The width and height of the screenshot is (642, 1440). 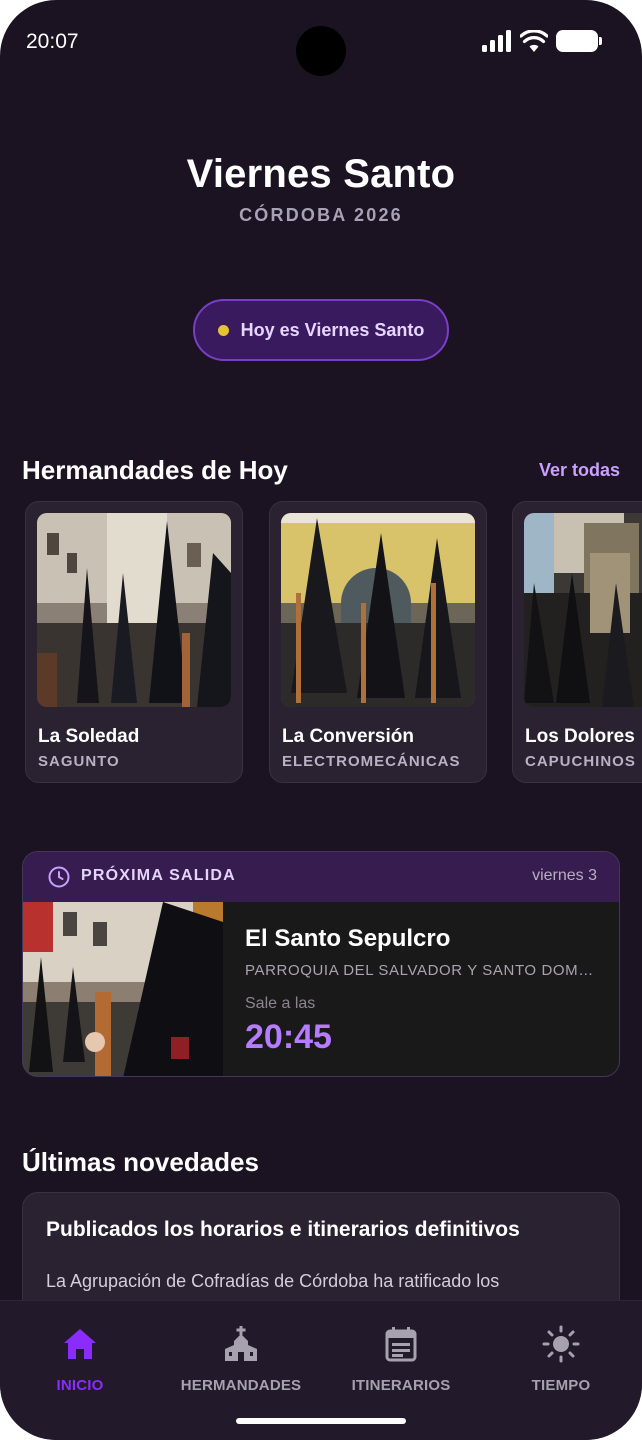 I want to click on clock-icon, so click(x=59, y=877).